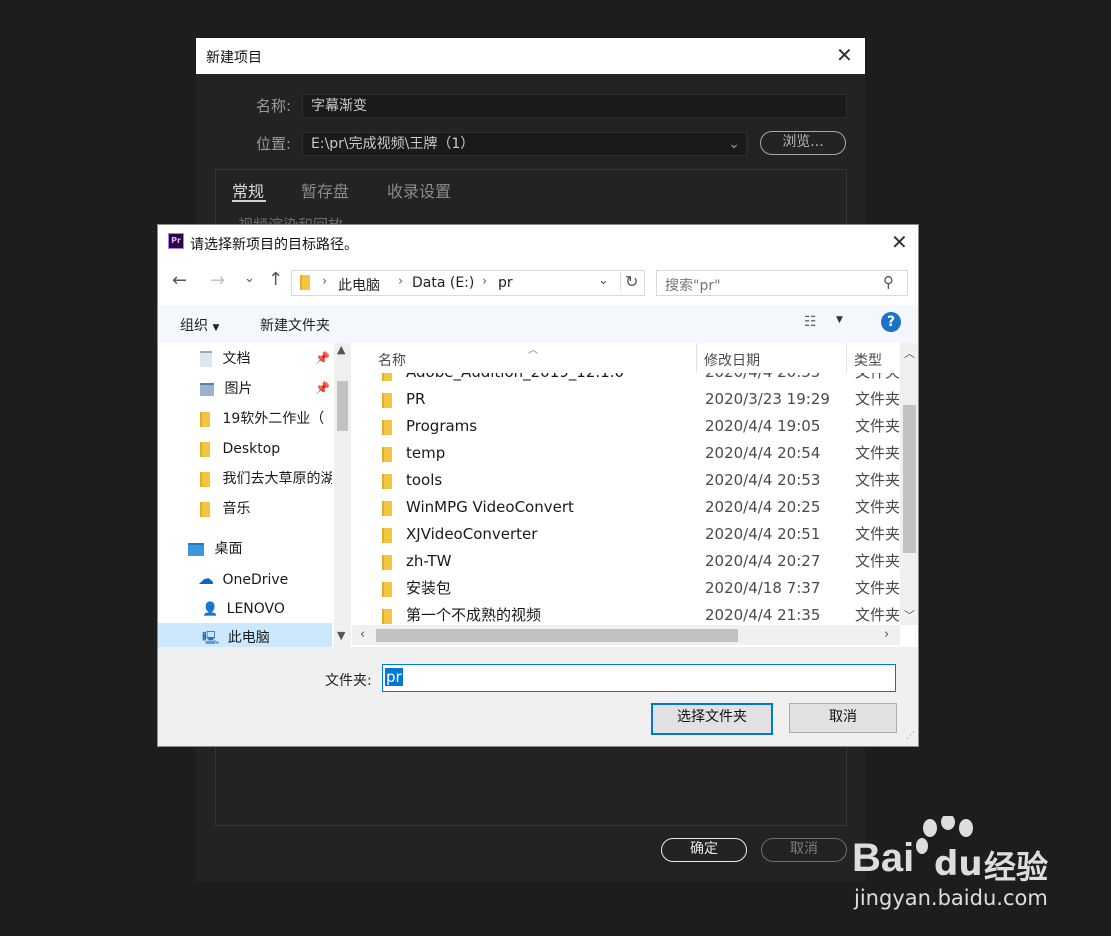 This screenshot has height=936, width=1111. Describe the element at coordinates (524, 144) in the screenshot. I see `location-dropdown: E:\pr\完成视频\王牌（1） ⌄` at that location.